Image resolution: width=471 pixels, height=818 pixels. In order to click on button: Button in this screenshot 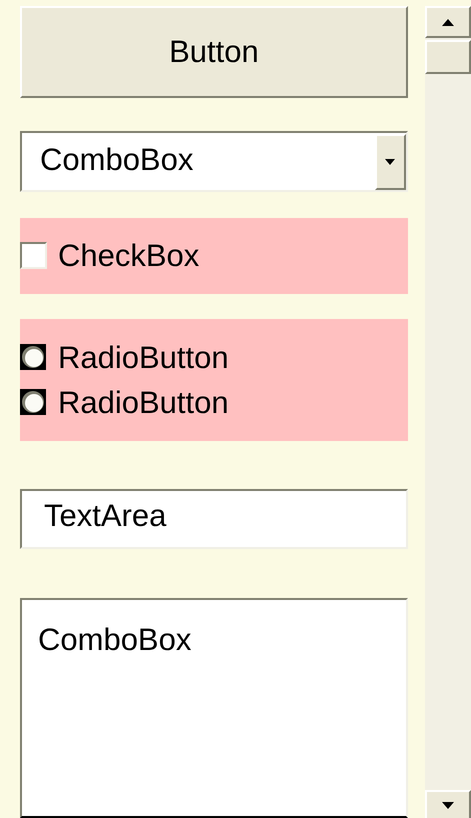, I will do `click(214, 52)`.